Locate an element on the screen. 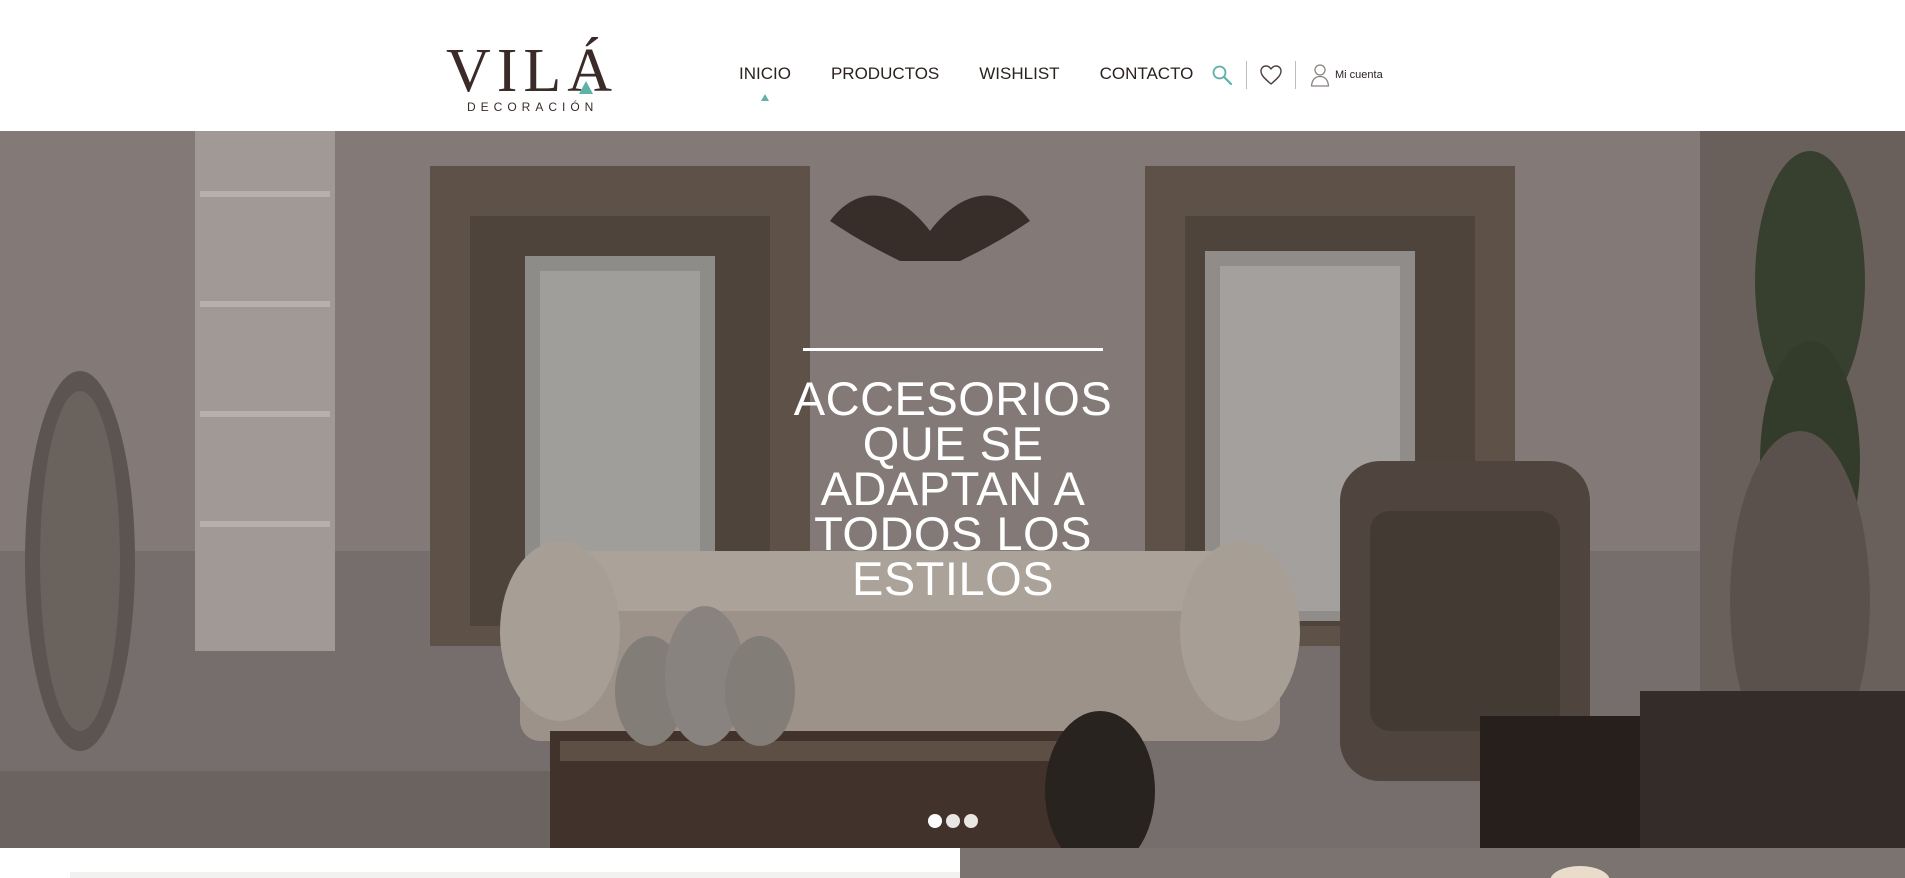  brand-logo-triangle-icon is located at coordinates (586, 87).